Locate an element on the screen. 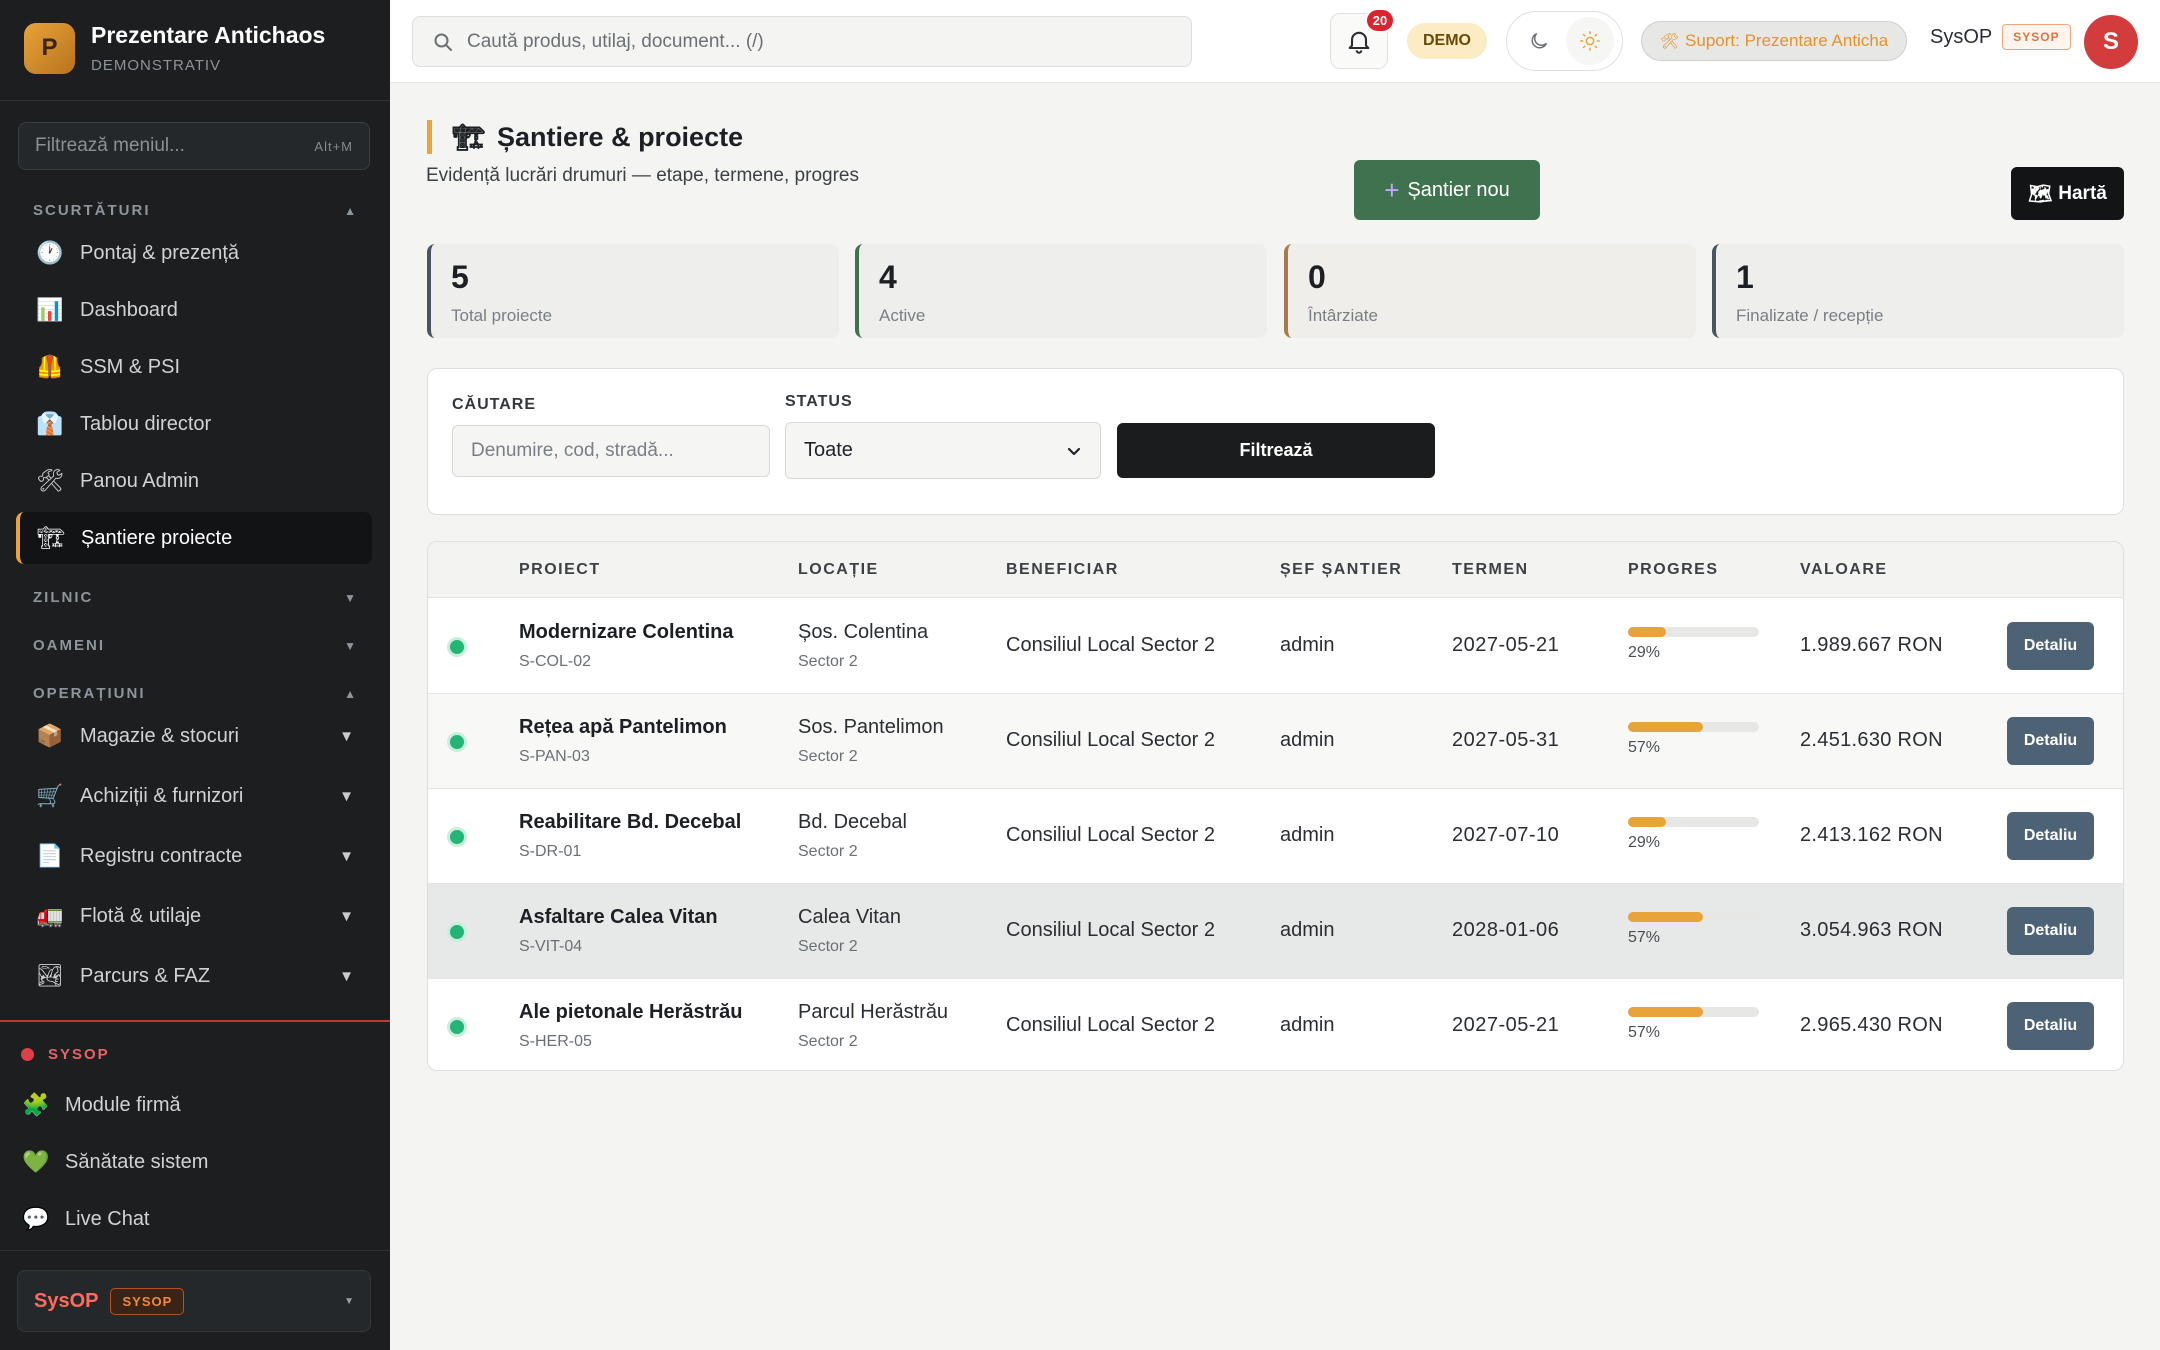  project-name: Ale pietonale Herăstrău is located at coordinates (630, 1012).